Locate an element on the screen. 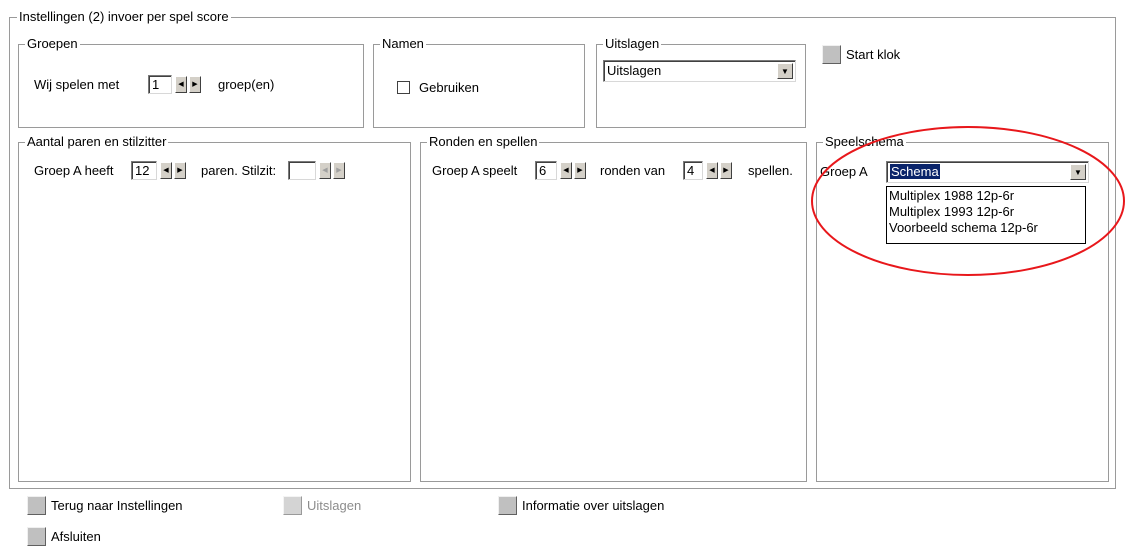 The height and width of the screenshot is (552, 1125). informatie-button is located at coordinates (507, 505).